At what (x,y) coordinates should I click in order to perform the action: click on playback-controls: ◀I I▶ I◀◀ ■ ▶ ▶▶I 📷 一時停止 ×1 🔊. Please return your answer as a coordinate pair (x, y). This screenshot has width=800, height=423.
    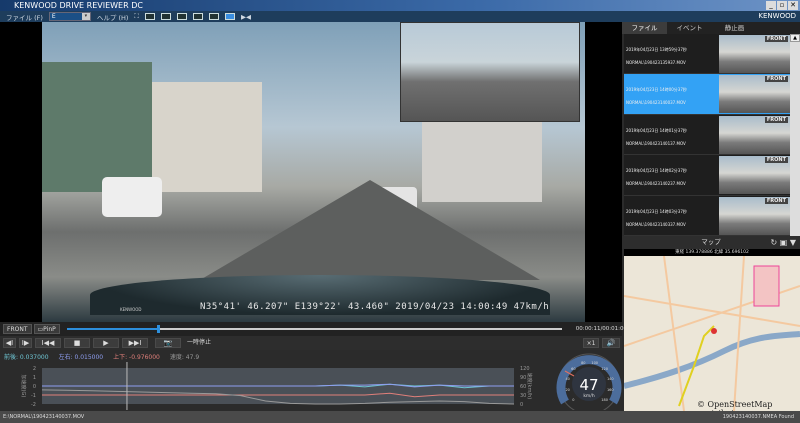
    Looking at the image, I should click on (311, 343).